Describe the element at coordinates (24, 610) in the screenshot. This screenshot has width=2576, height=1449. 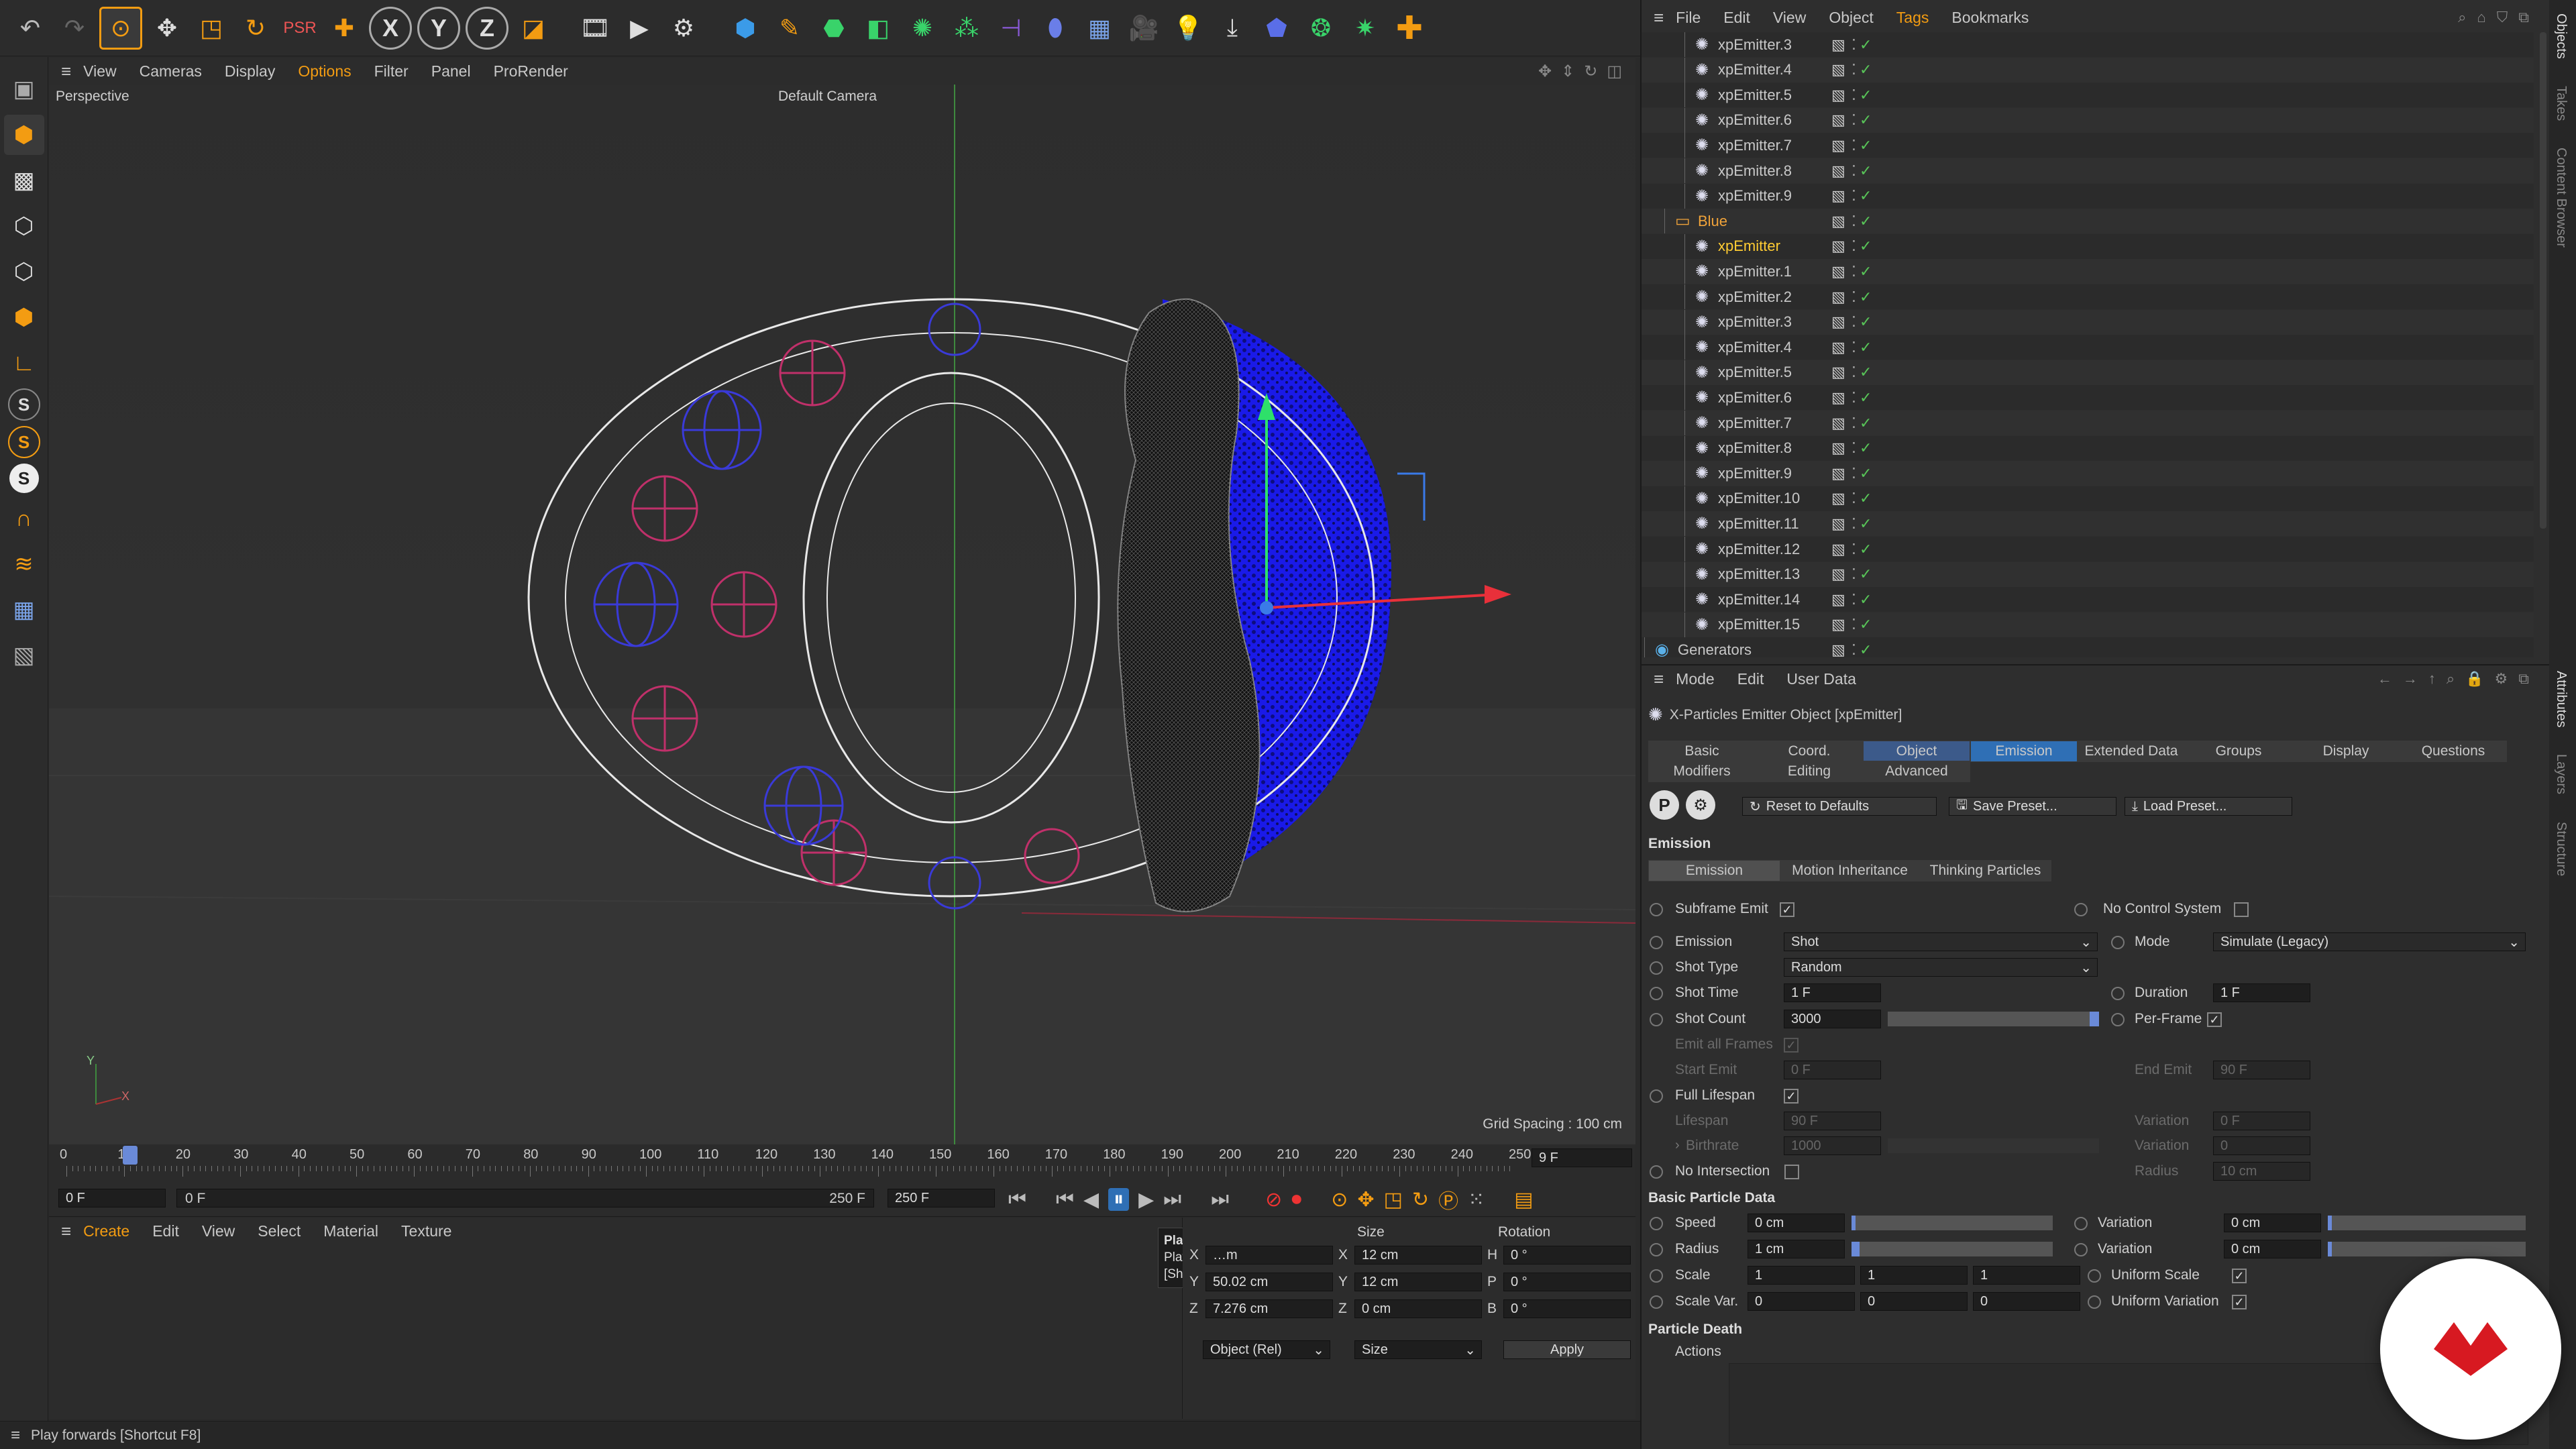
I see `workplane-icon: ▦` at that location.